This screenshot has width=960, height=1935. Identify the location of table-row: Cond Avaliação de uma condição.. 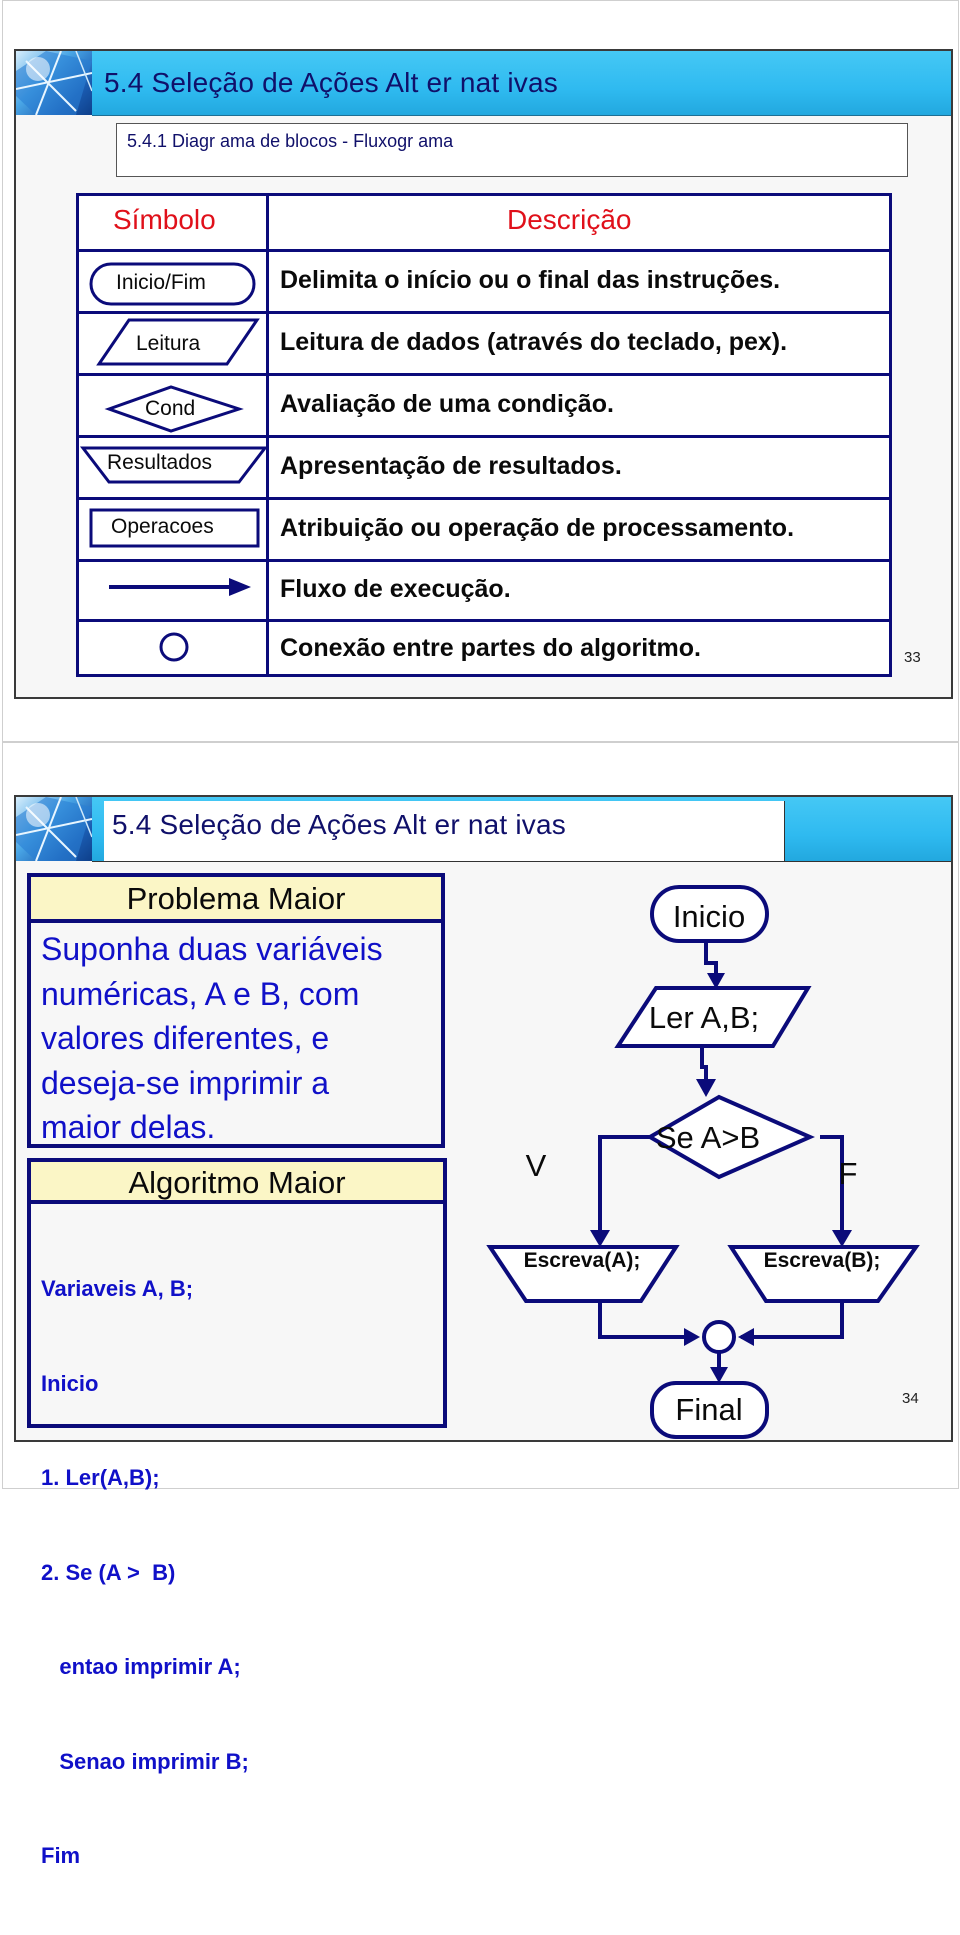
(484, 404).